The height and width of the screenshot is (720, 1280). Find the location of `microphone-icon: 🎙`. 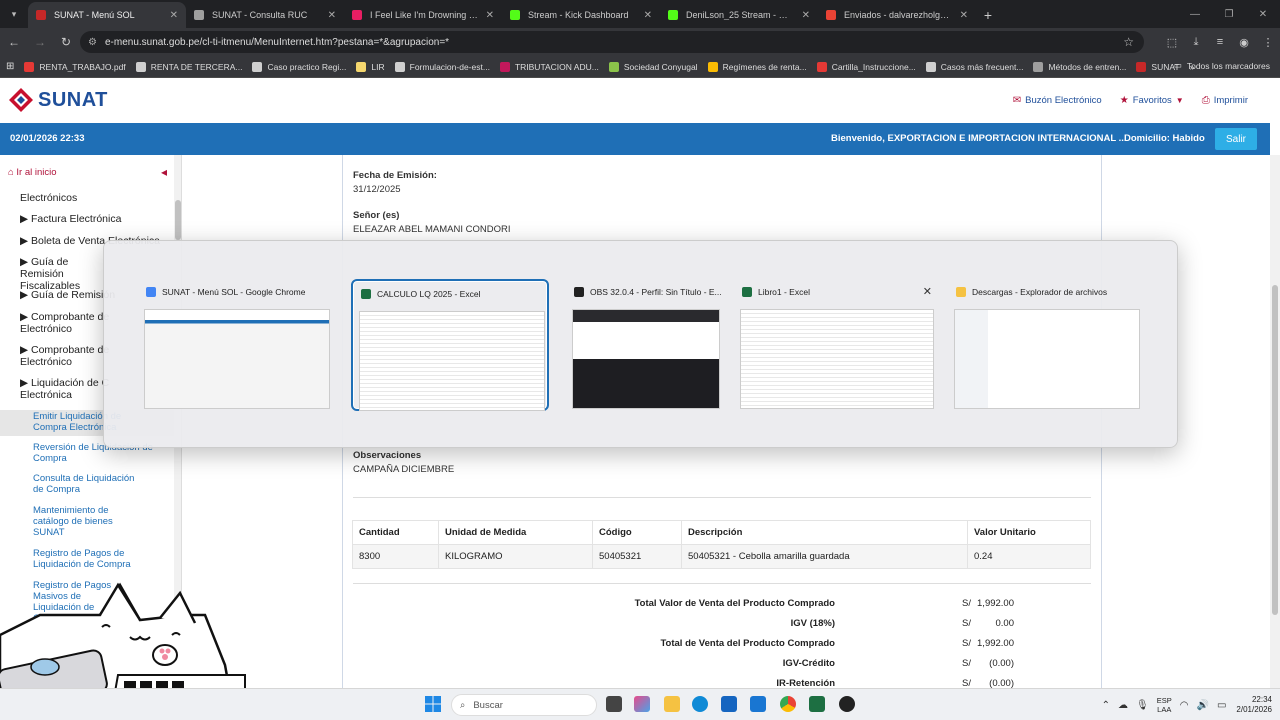

microphone-icon: 🎙 is located at coordinates (1142, 705).